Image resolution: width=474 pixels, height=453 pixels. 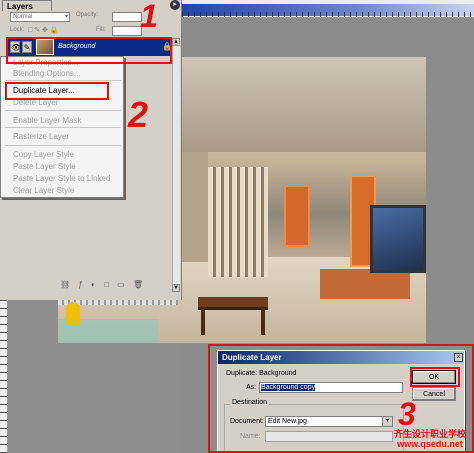 What do you see at coordinates (407, 414) in the screenshot?
I see `step-3-label: 3` at bounding box center [407, 414].